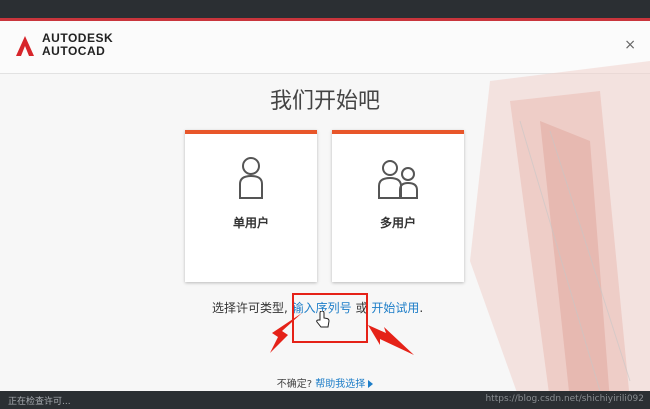 The image size is (650, 409). Describe the element at coordinates (323, 319) in the screenshot. I see `hand-cursor-icon` at that location.